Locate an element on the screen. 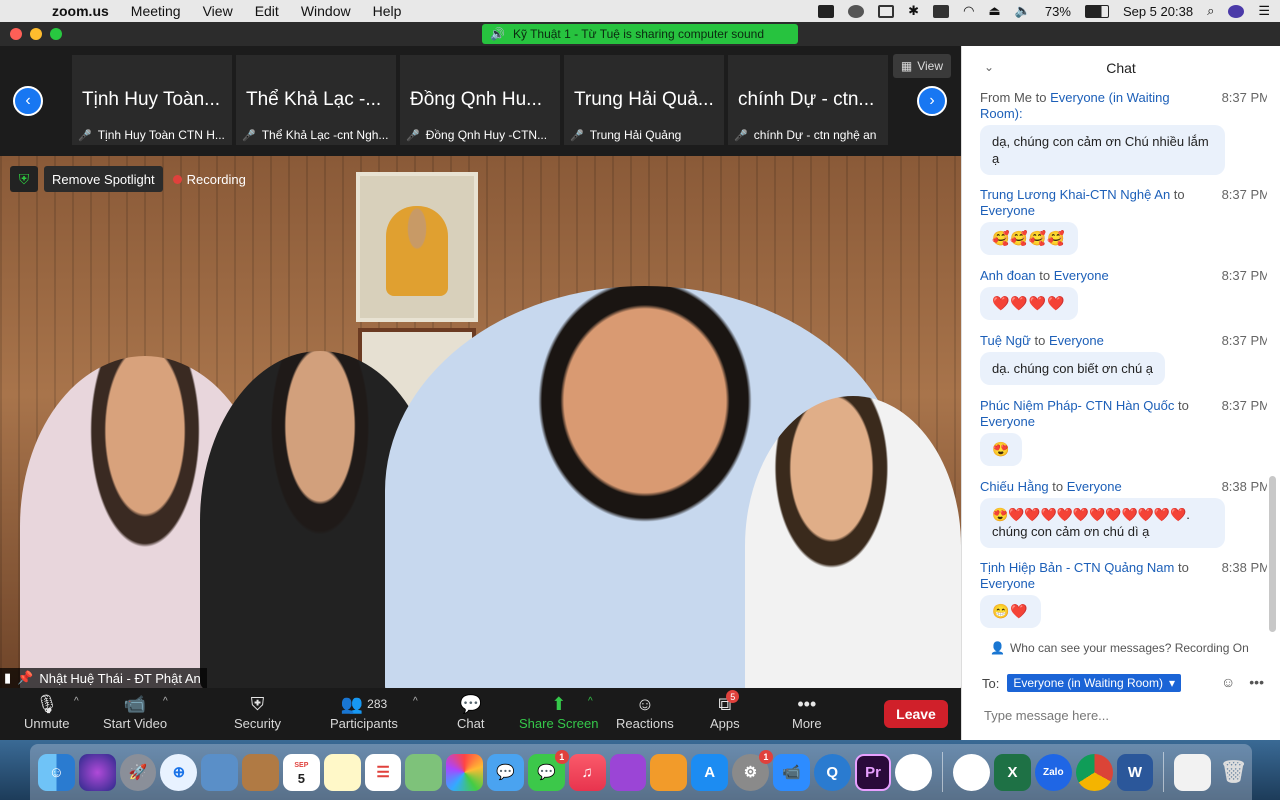 This screenshot has width=1280, height=800. previous-page-button: ‹ is located at coordinates (28, 101).